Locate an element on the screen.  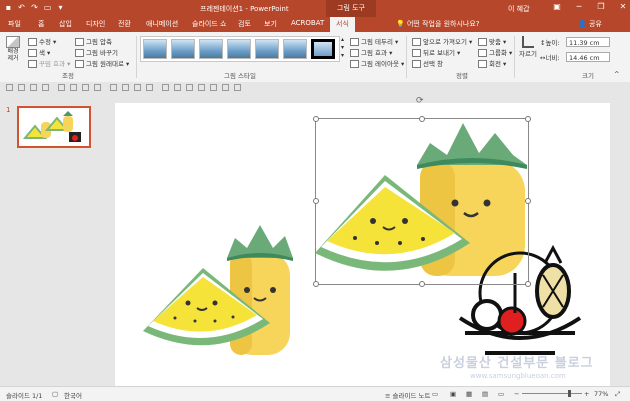
bring-forward-button: 앞으로 가져오기 ▾ is located at coordinates (442, 41).